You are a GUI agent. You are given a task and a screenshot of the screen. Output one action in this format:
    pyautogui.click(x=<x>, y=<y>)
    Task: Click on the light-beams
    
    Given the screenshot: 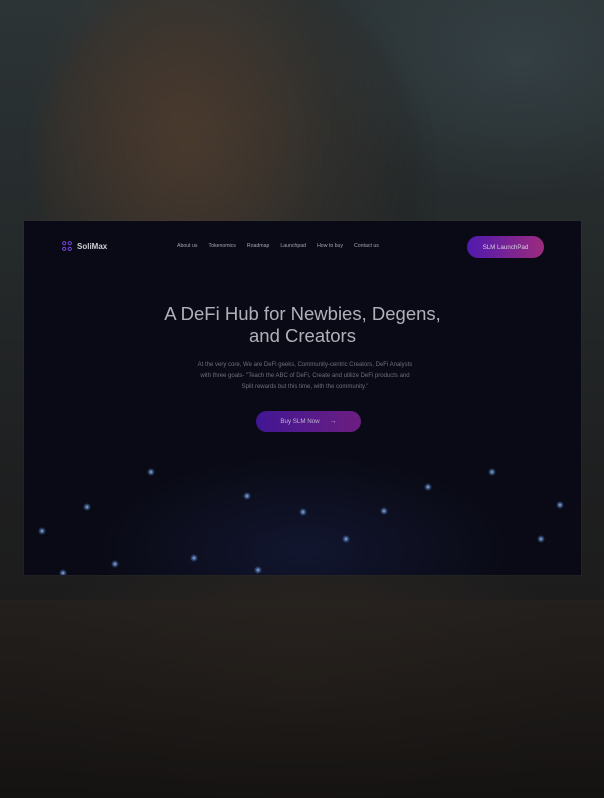 What is the action you would take?
    pyautogui.click(x=301, y=521)
    